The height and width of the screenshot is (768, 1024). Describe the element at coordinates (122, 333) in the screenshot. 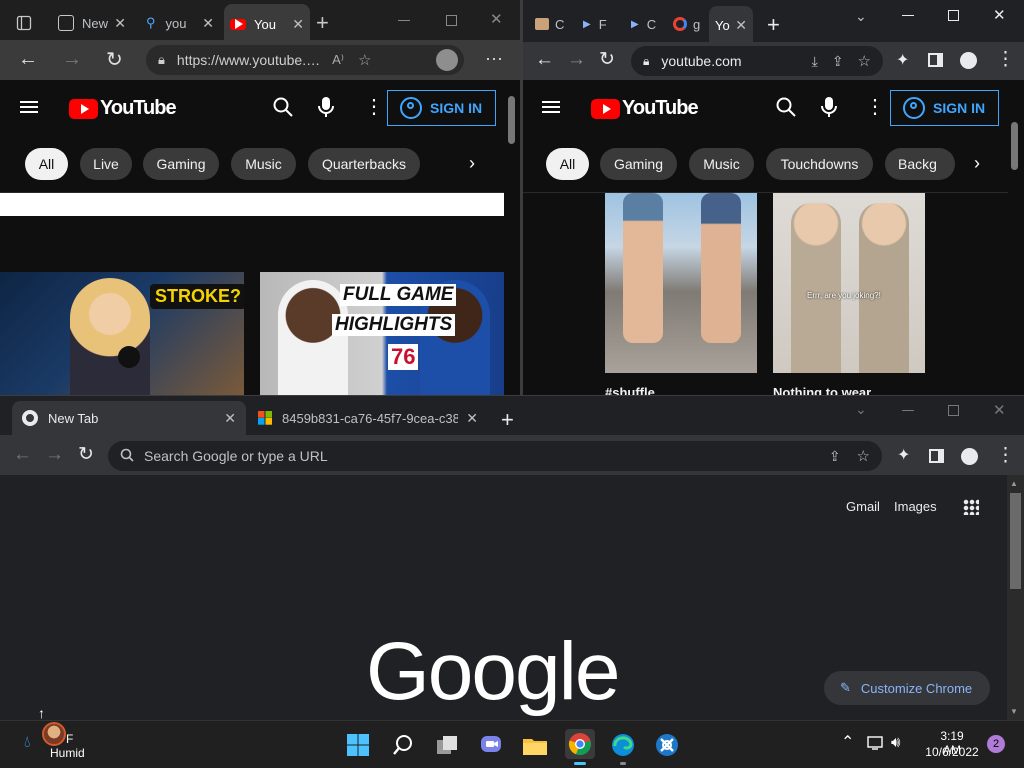

I see `video-thumbnail-news: STROKE?` at that location.